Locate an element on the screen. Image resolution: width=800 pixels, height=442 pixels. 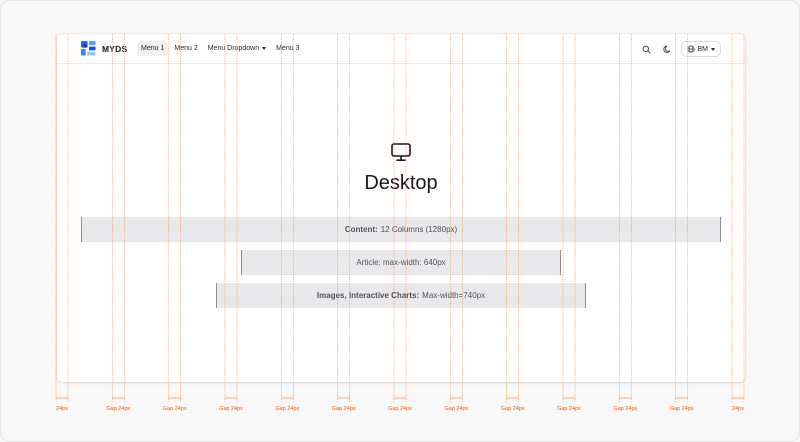
language-selector: BM is located at coordinates (700, 49).